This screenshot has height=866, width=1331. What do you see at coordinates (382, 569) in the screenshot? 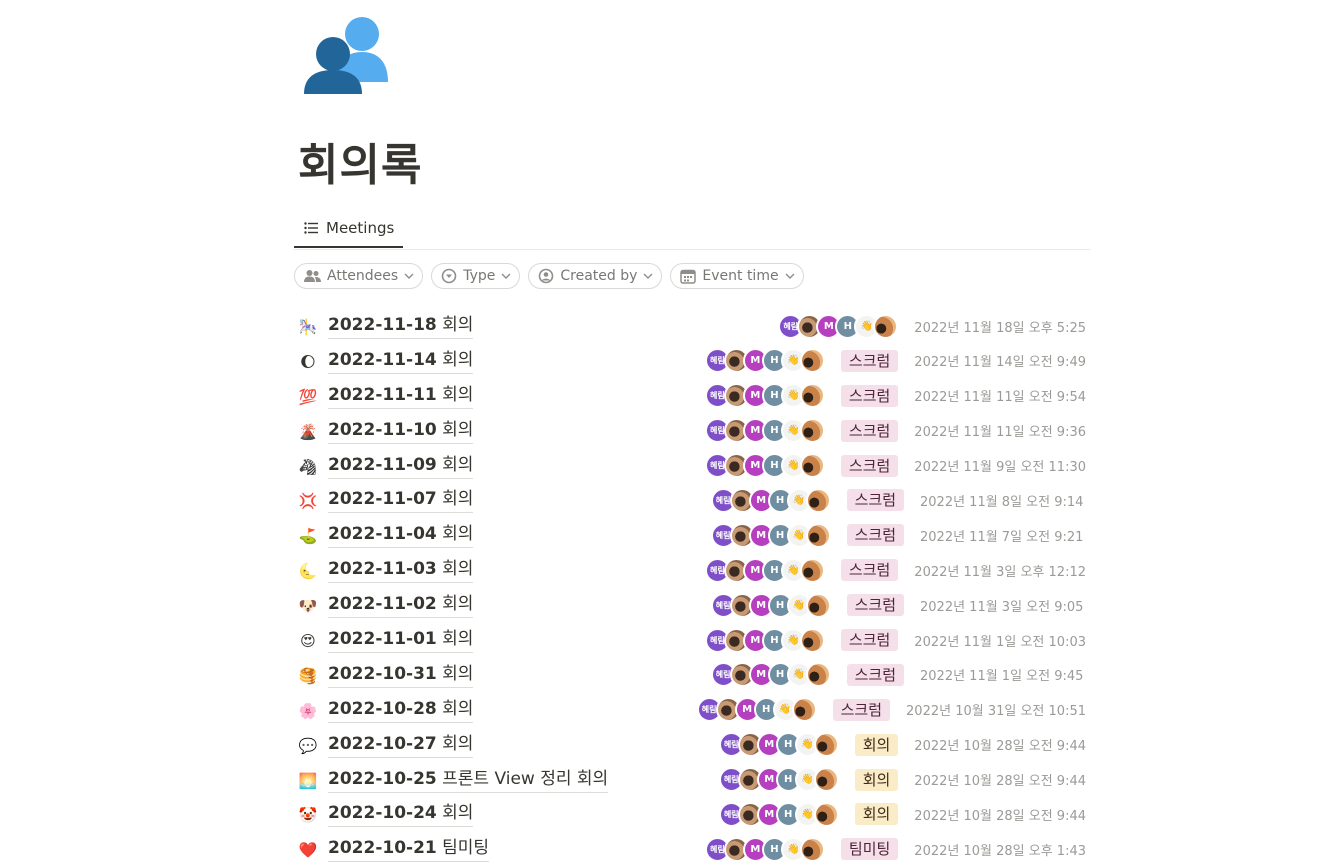
I see `meeting-date-label: 2022-11-03` at bounding box center [382, 569].